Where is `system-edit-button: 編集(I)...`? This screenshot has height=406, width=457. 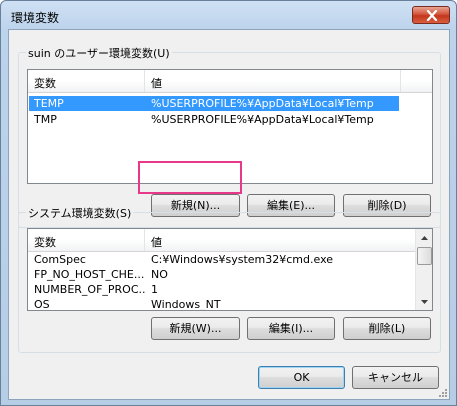
system-edit-button: 編集(I)... is located at coordinates (291, 328).